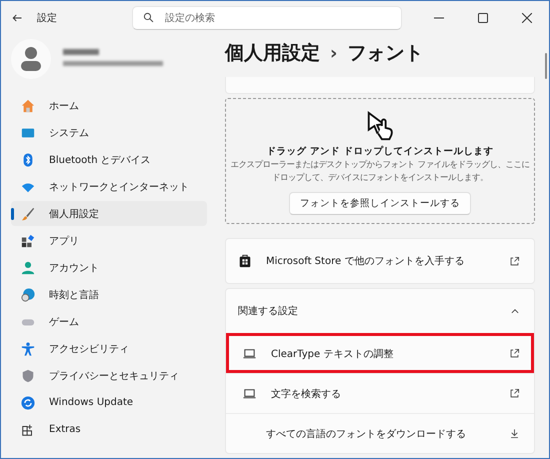 This screenshot has height=459, width=550. What do you see at coordinates (109, 429) in the screenshot?
I see `sidebar-item: Extras` at bounding box center [109, 429].